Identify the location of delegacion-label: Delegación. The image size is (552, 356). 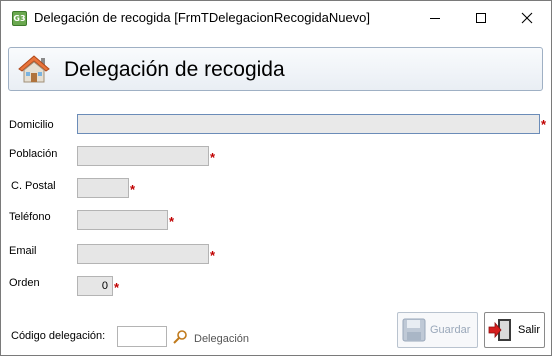
(222, 339).